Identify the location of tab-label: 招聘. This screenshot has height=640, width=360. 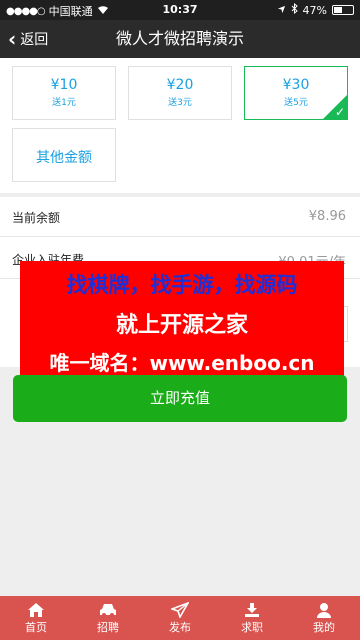
(108, 627).